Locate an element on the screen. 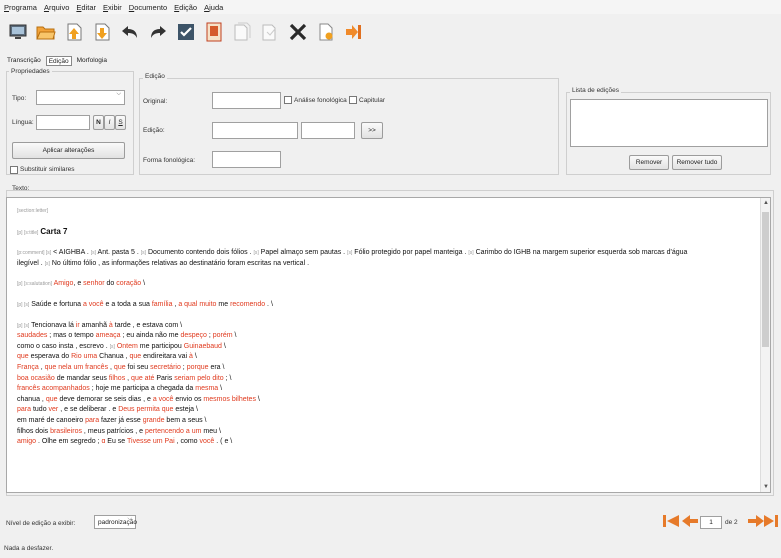 This screenshot has height=558, width=781. lingua-input is located at coordinates (63, 122).